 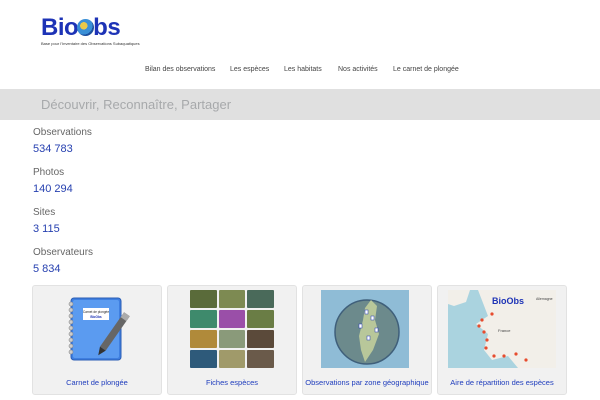 I want to click on species-photos-icon, so click(x=234, y=329).